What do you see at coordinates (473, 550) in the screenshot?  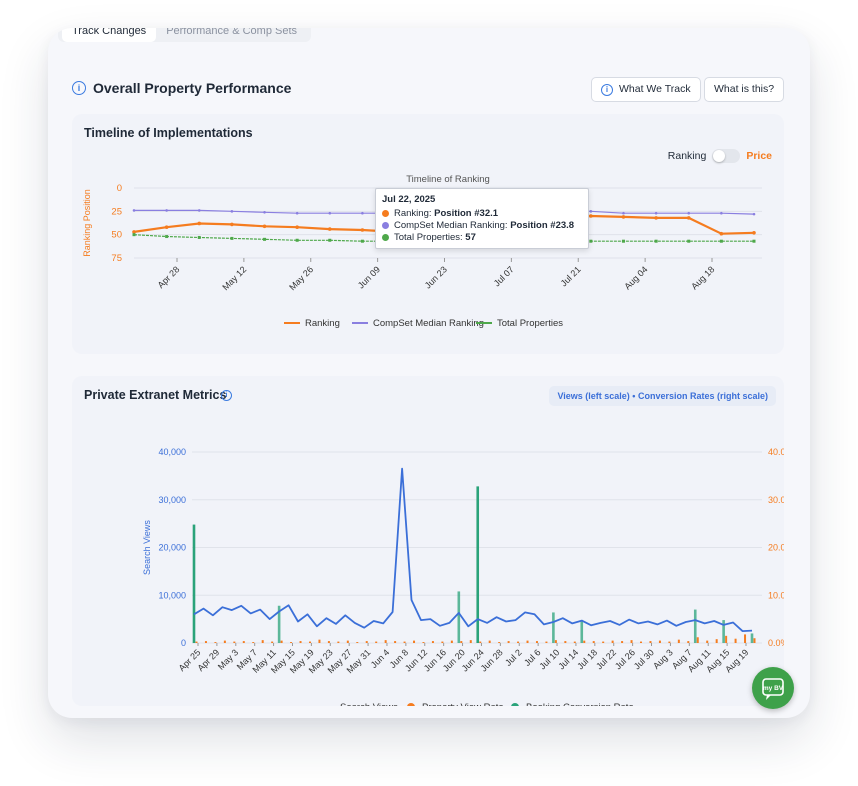 I see `series-line-search-views` at bounding box center [473, 550].